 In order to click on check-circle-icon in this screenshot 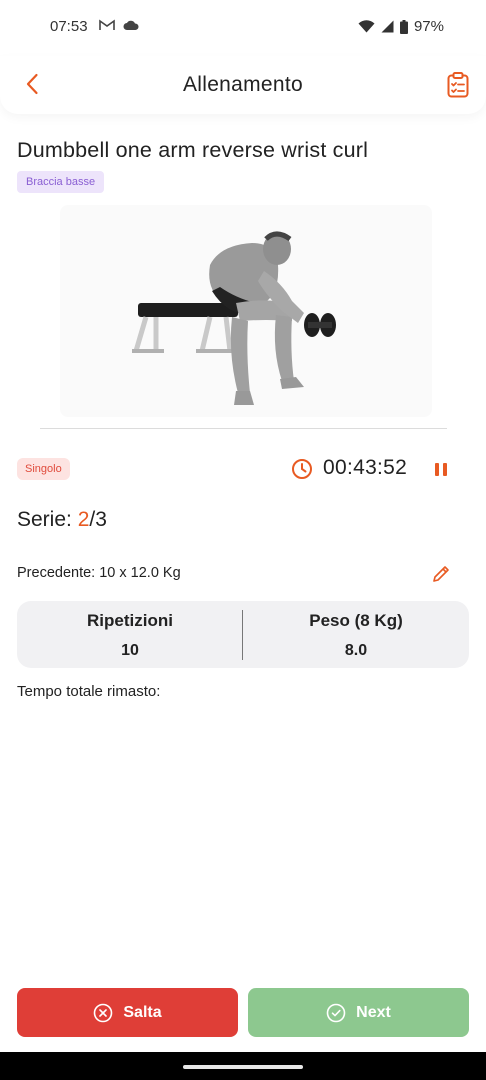, I will do `click(336, 1012)`.